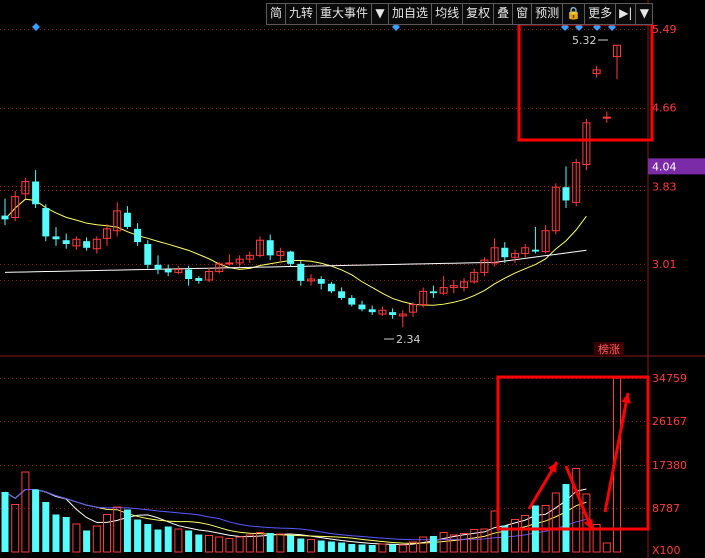 This screenshot has width=705, height=558. Describe the element at coordinates (669, 378) in the screenshot. I see `volume-axis-label: 34759` at that location.